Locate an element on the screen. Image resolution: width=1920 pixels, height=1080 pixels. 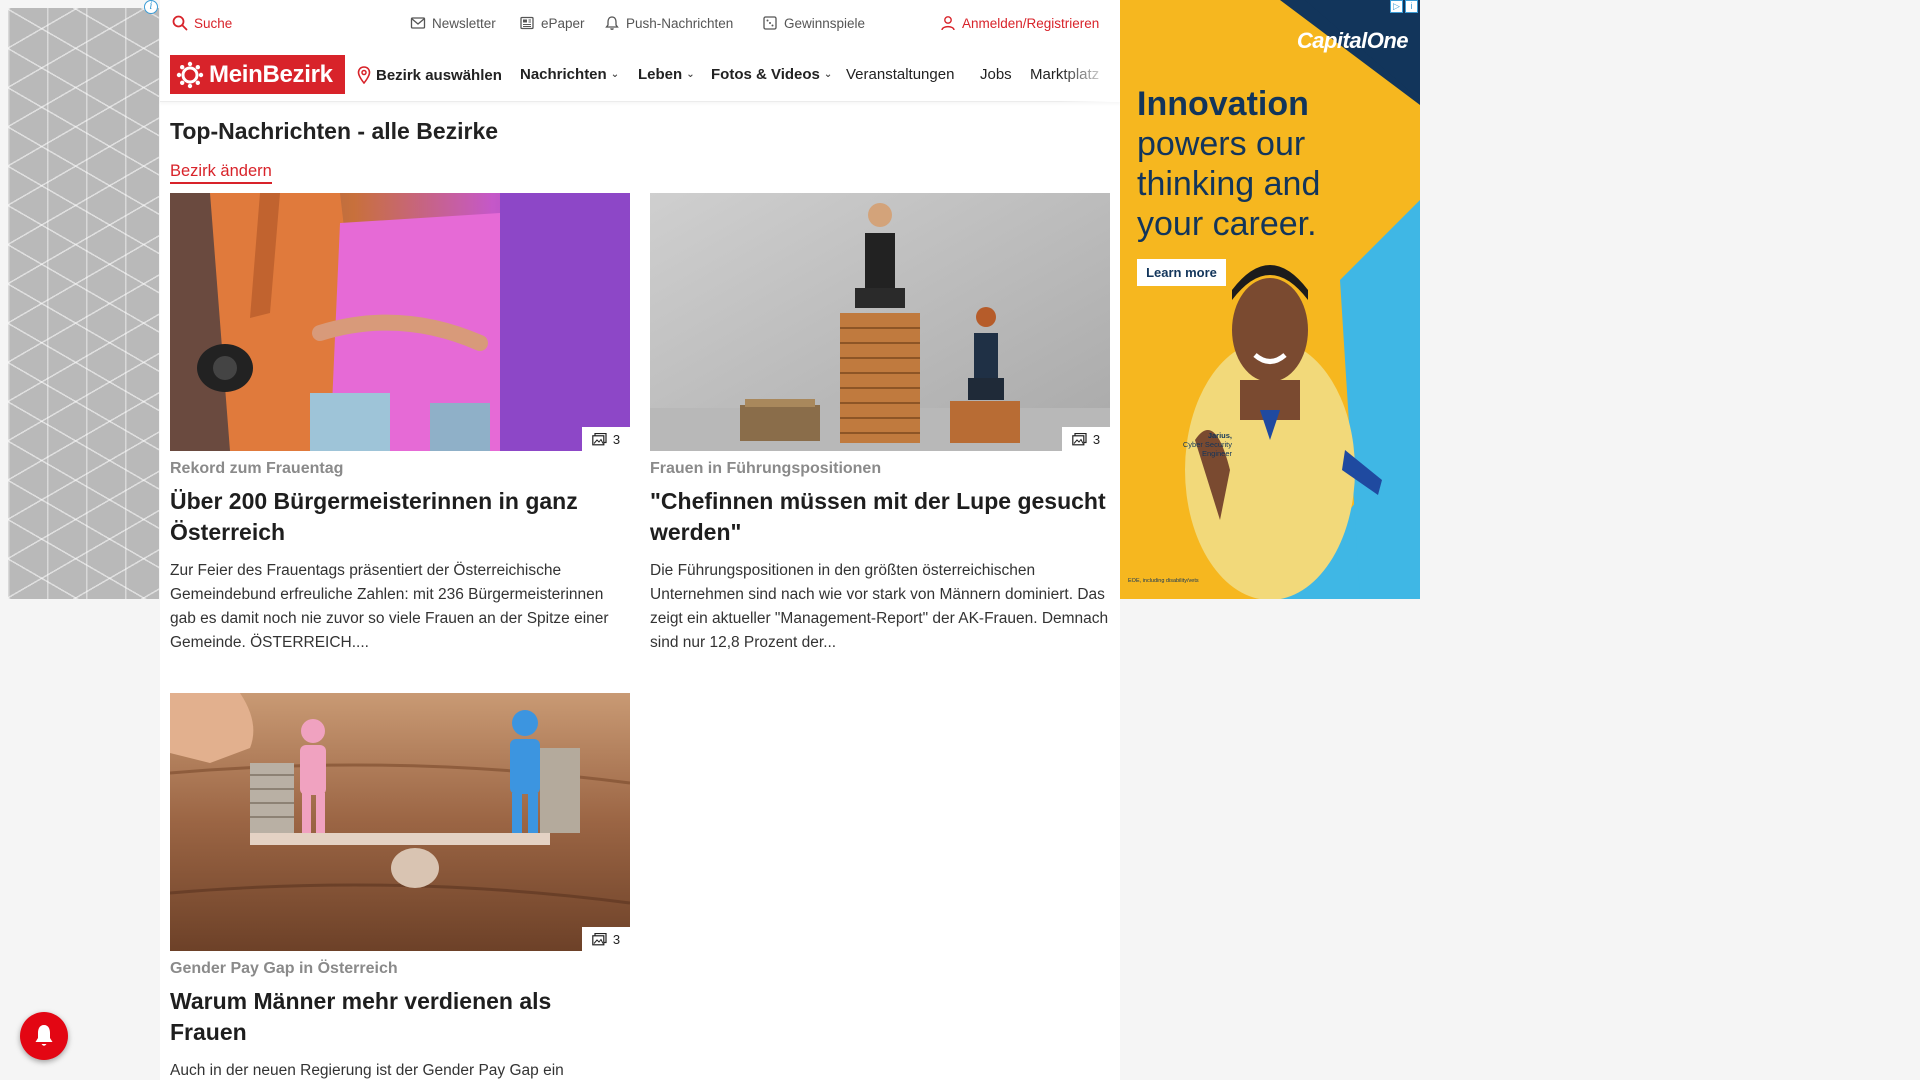
nav-label: Fotos & Videos is located at coordinates (765, 74).